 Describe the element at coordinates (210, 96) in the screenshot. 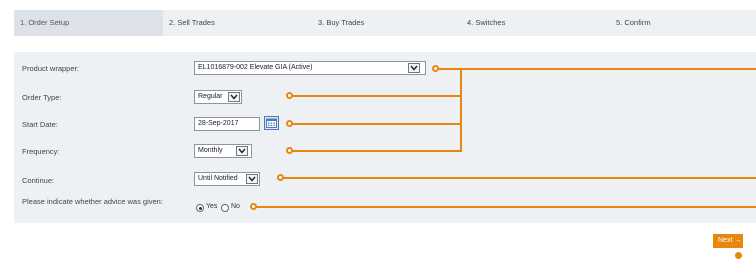

I see `order-type-value: Regular` at that location.